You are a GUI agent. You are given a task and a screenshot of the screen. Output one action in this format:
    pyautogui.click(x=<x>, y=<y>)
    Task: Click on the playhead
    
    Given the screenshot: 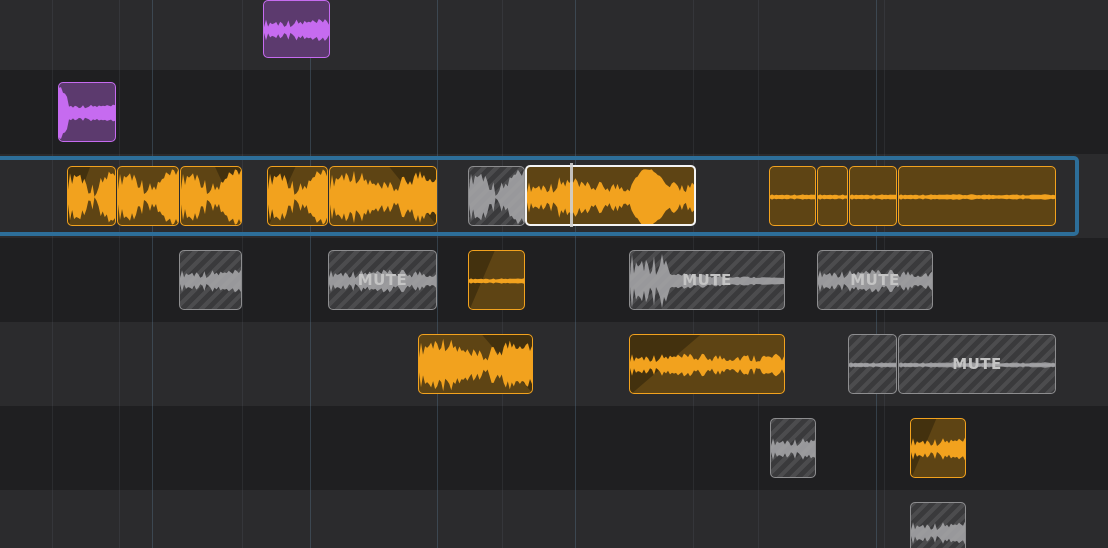 What is the action you would take?
    pyautogui.click(x=571, y=195)
    